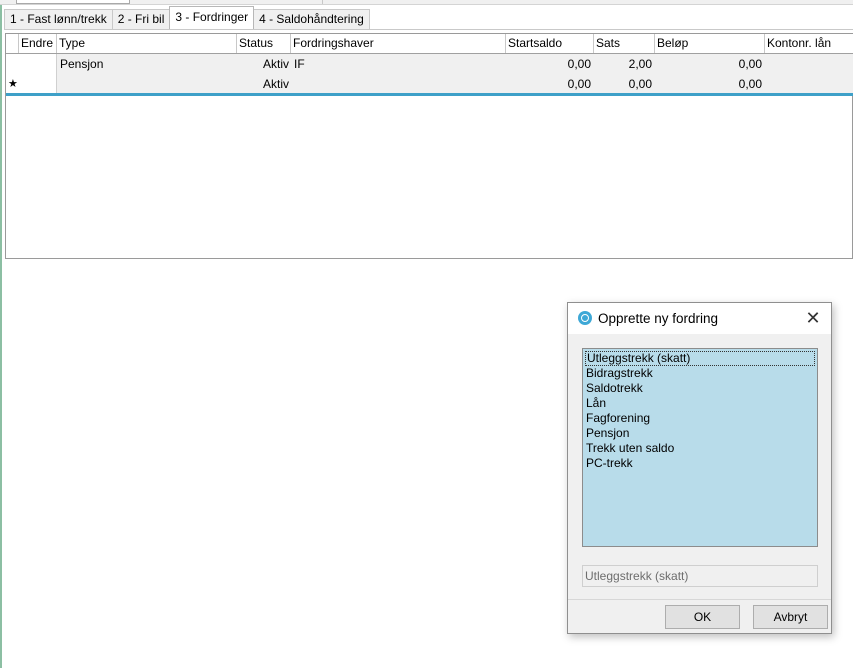 The width and height of the screenshot is (853, 668). What do you see at coordinates (658, 318) in the screenshot?
I see `dialog-title: Opprette ny fordring` at bounding box center [658, 318].